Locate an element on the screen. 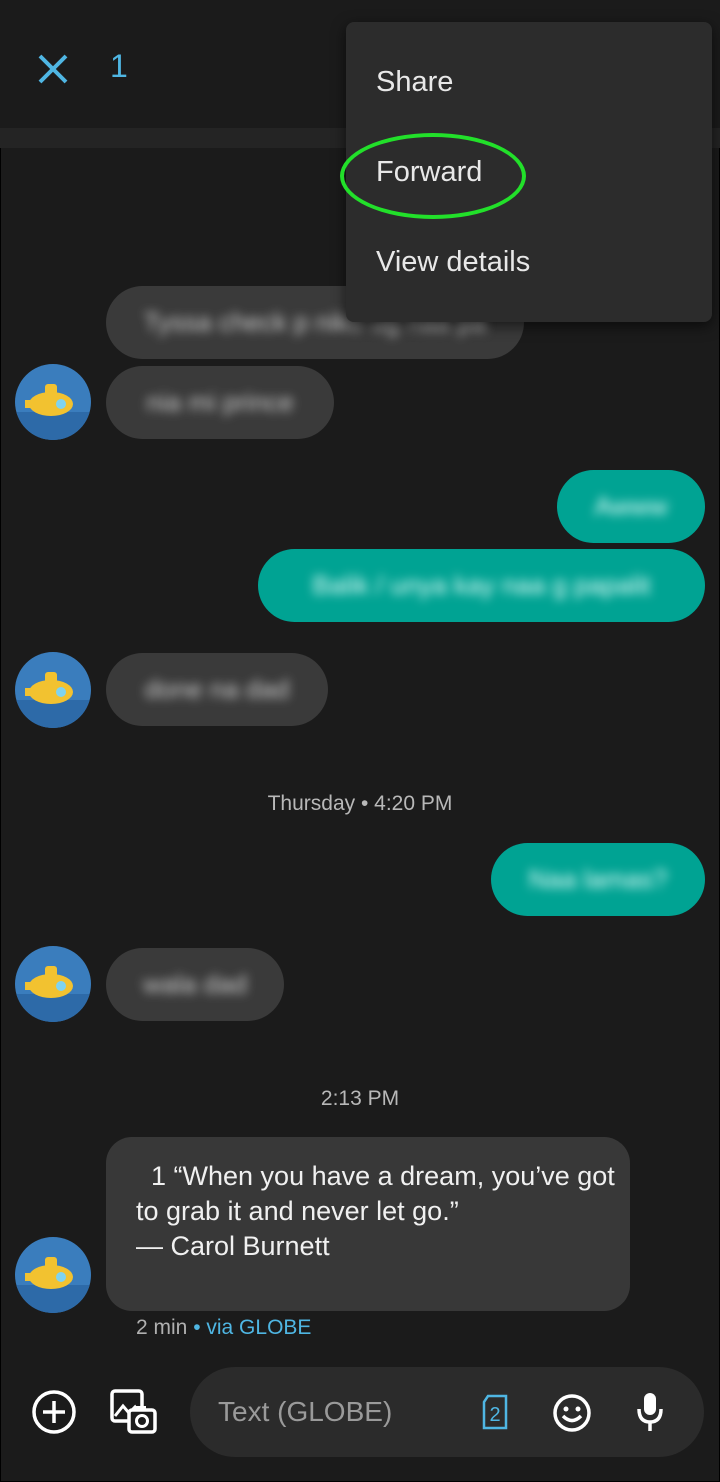  add-icon is located at coordinates (54, 1412).